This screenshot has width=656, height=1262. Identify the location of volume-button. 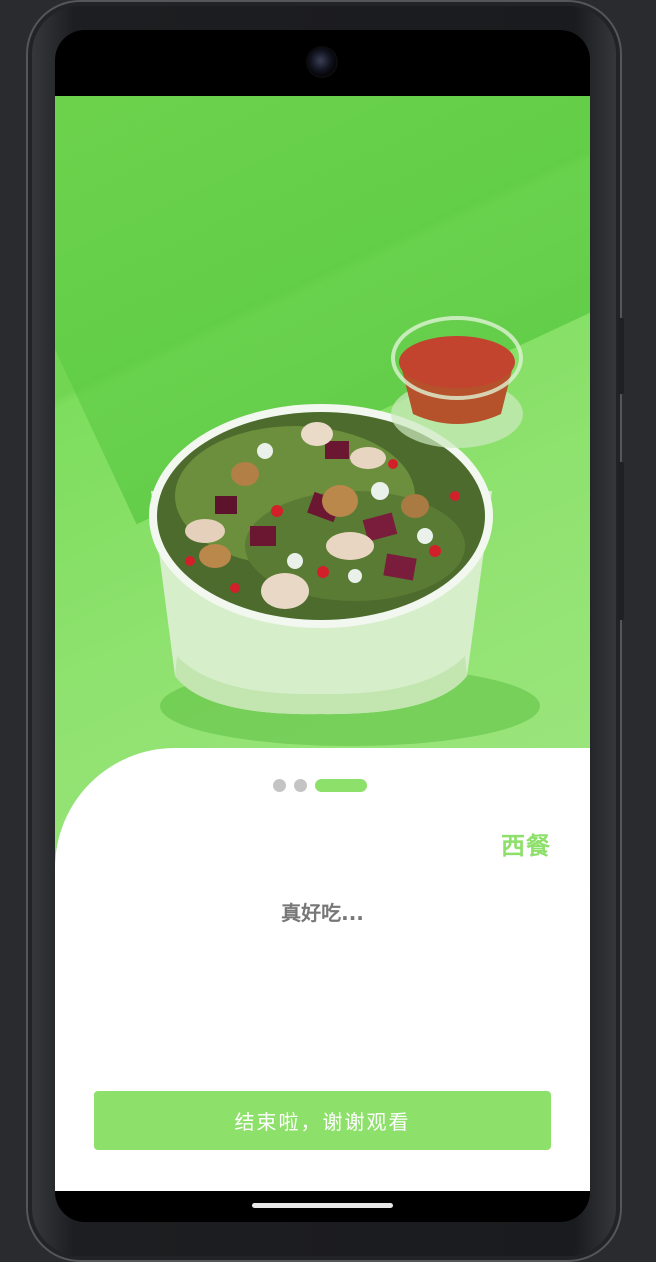
(621, 541).